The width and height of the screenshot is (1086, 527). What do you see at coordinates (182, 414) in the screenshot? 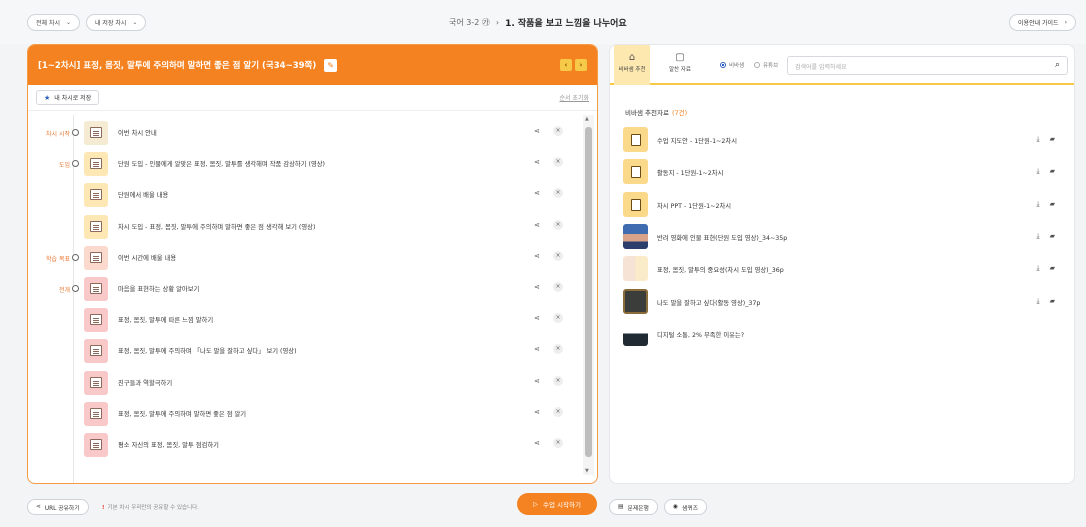
I see `step-title: 표정, 몸짓, 말투에 주의하며 말하면 좋은 점 알기` at bounding box center [182, 414].